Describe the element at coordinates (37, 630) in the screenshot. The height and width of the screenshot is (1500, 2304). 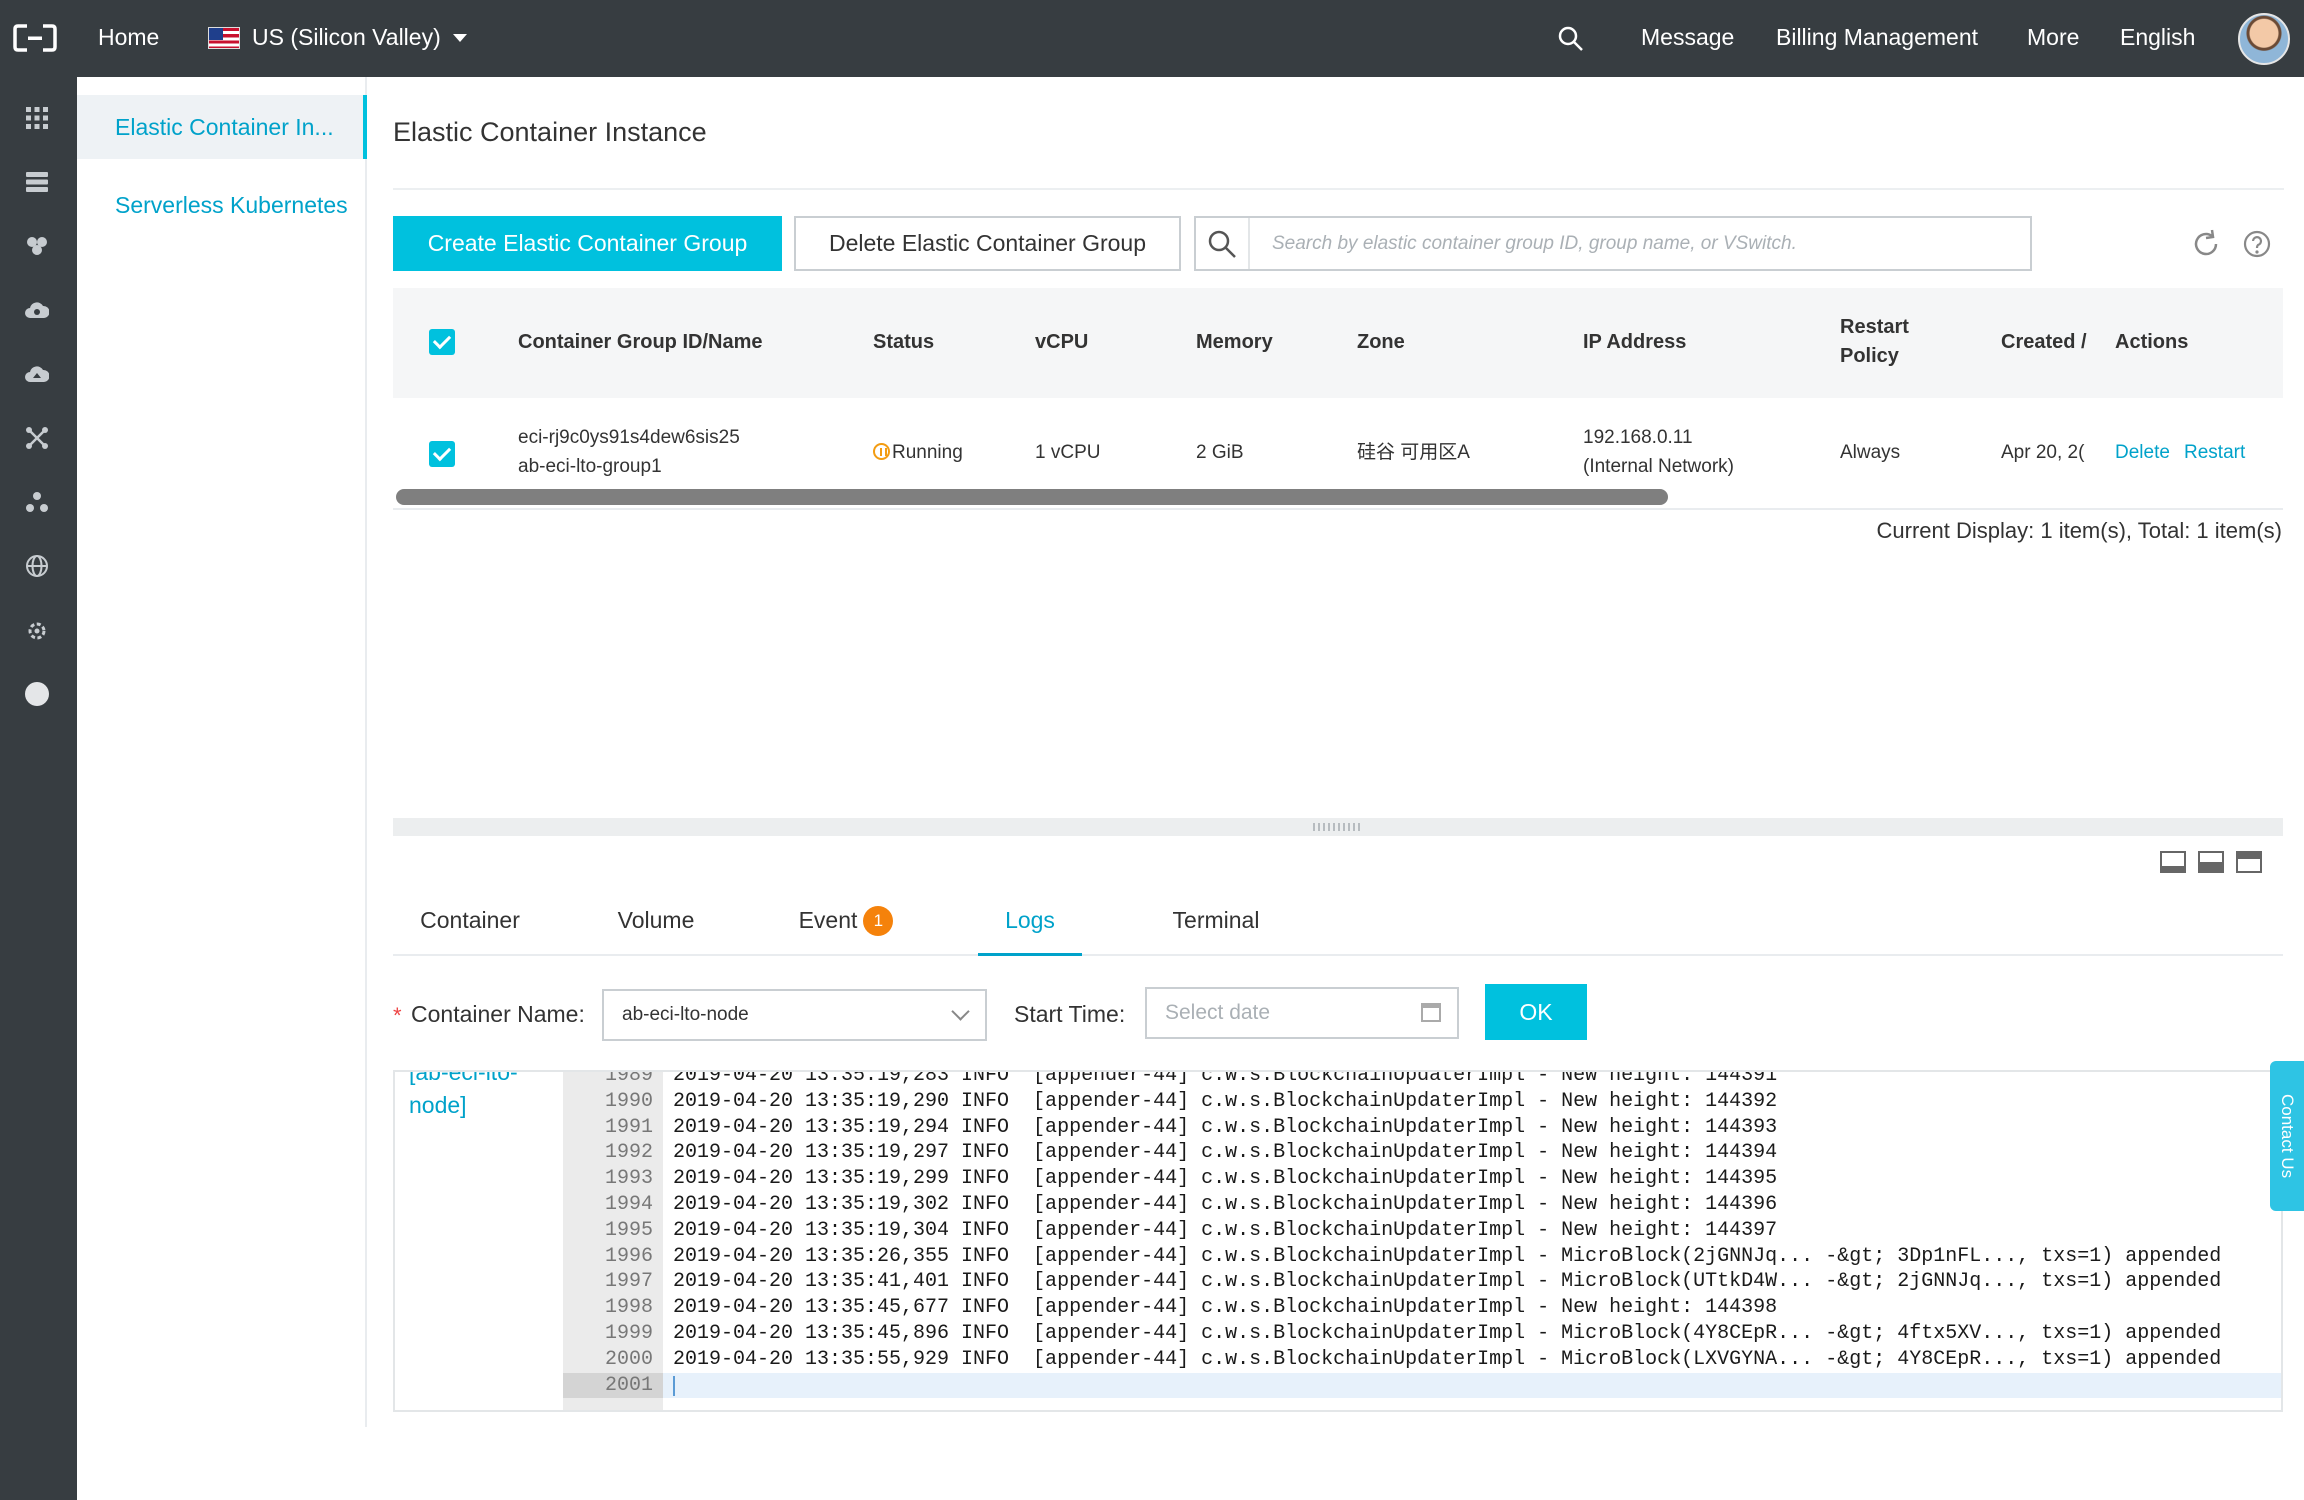
I see `gear-cloud-icon` at that location.